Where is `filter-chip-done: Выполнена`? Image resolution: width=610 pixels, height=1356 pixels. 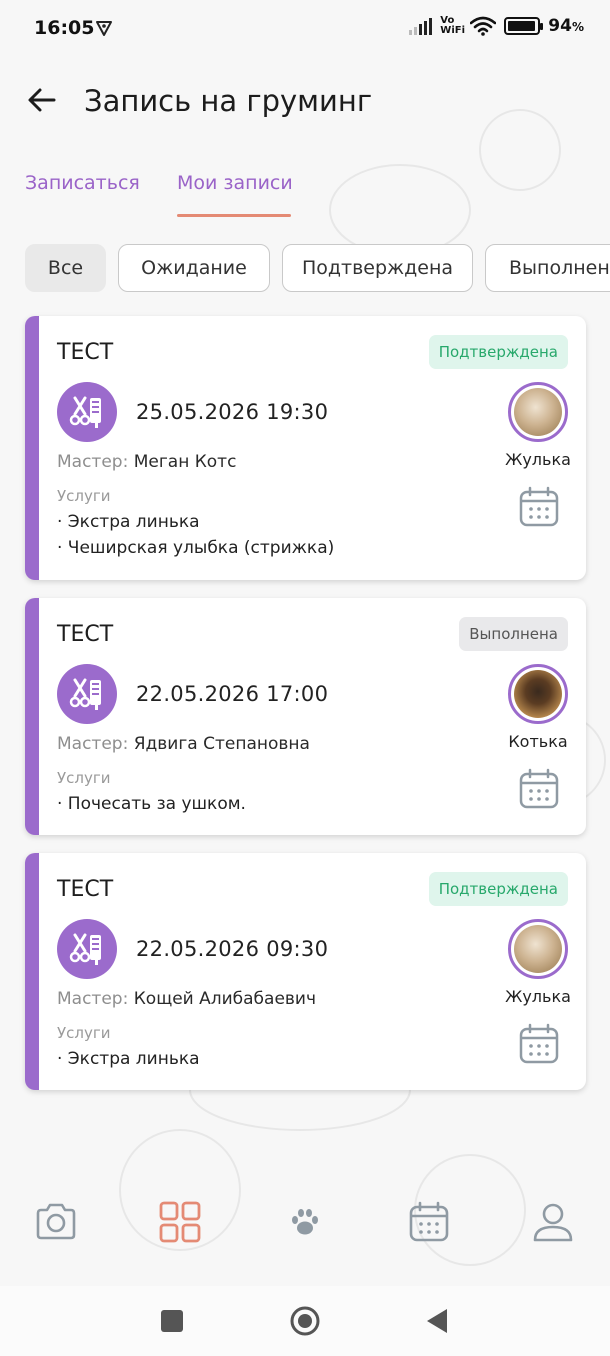 filter-chip-done: Выполнена is located at coordinates (547, 268).